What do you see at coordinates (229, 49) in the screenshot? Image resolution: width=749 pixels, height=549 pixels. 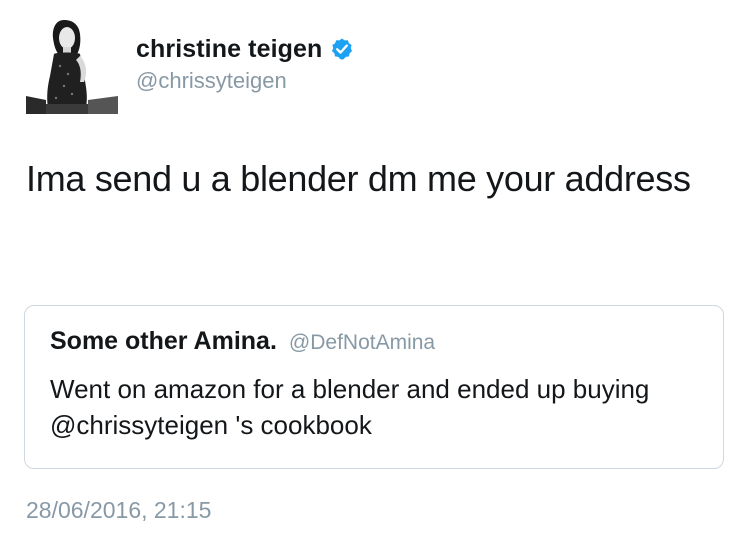 I see `display-name: christine teigen` at bounding box center [229, 49].